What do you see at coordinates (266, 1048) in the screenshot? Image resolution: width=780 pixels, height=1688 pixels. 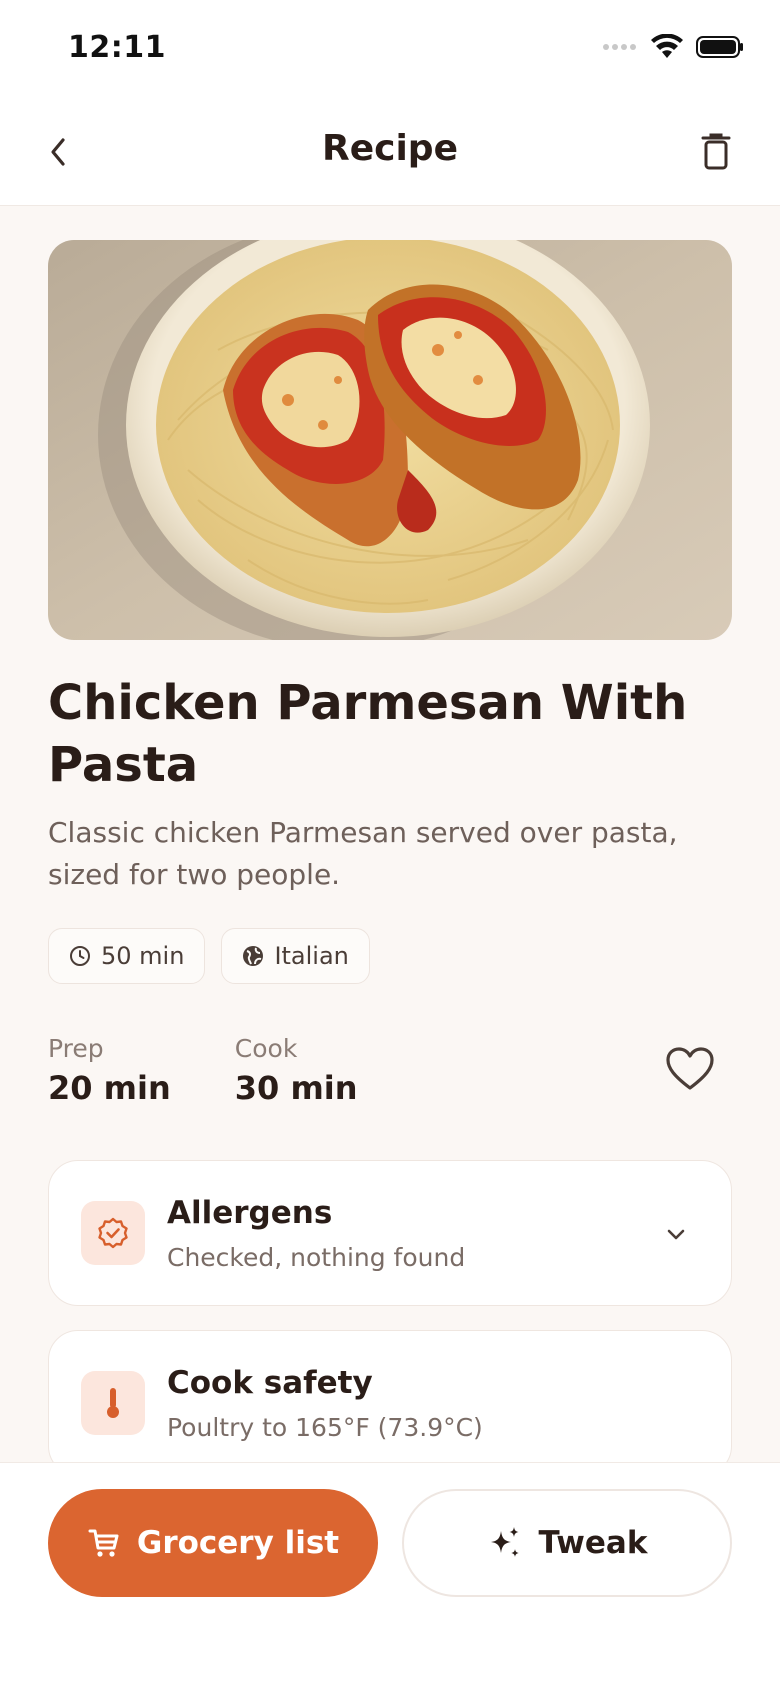 I see `cook-label: Cook` at bounding box center [266, 1048].